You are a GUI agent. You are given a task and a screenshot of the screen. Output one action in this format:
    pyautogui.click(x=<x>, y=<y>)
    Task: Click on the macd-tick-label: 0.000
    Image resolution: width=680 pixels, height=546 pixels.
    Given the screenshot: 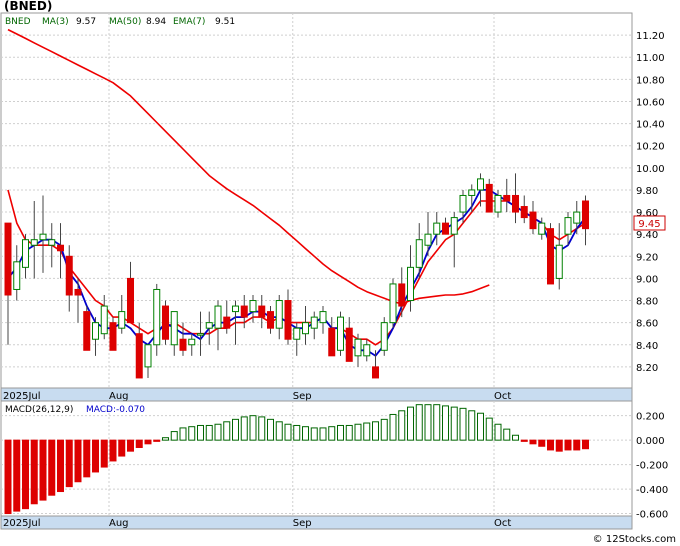 What is the action you would take?
    pyautogui.click(x=650, y=441)
    